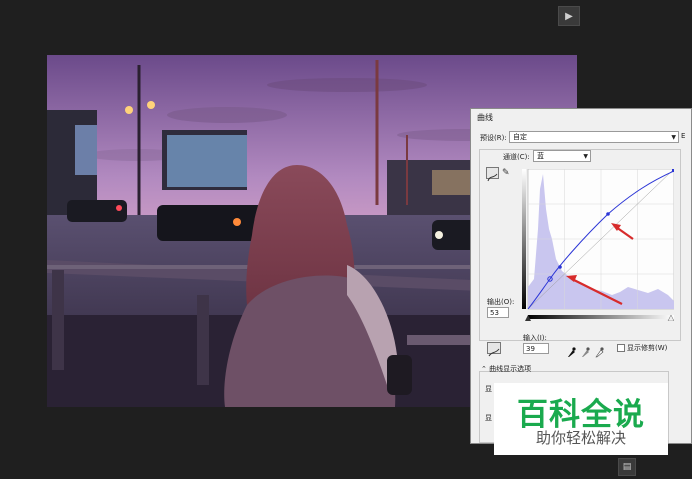 The image size is (692, 479). I want to click on preset-options-menu: E, so click(683, 136).